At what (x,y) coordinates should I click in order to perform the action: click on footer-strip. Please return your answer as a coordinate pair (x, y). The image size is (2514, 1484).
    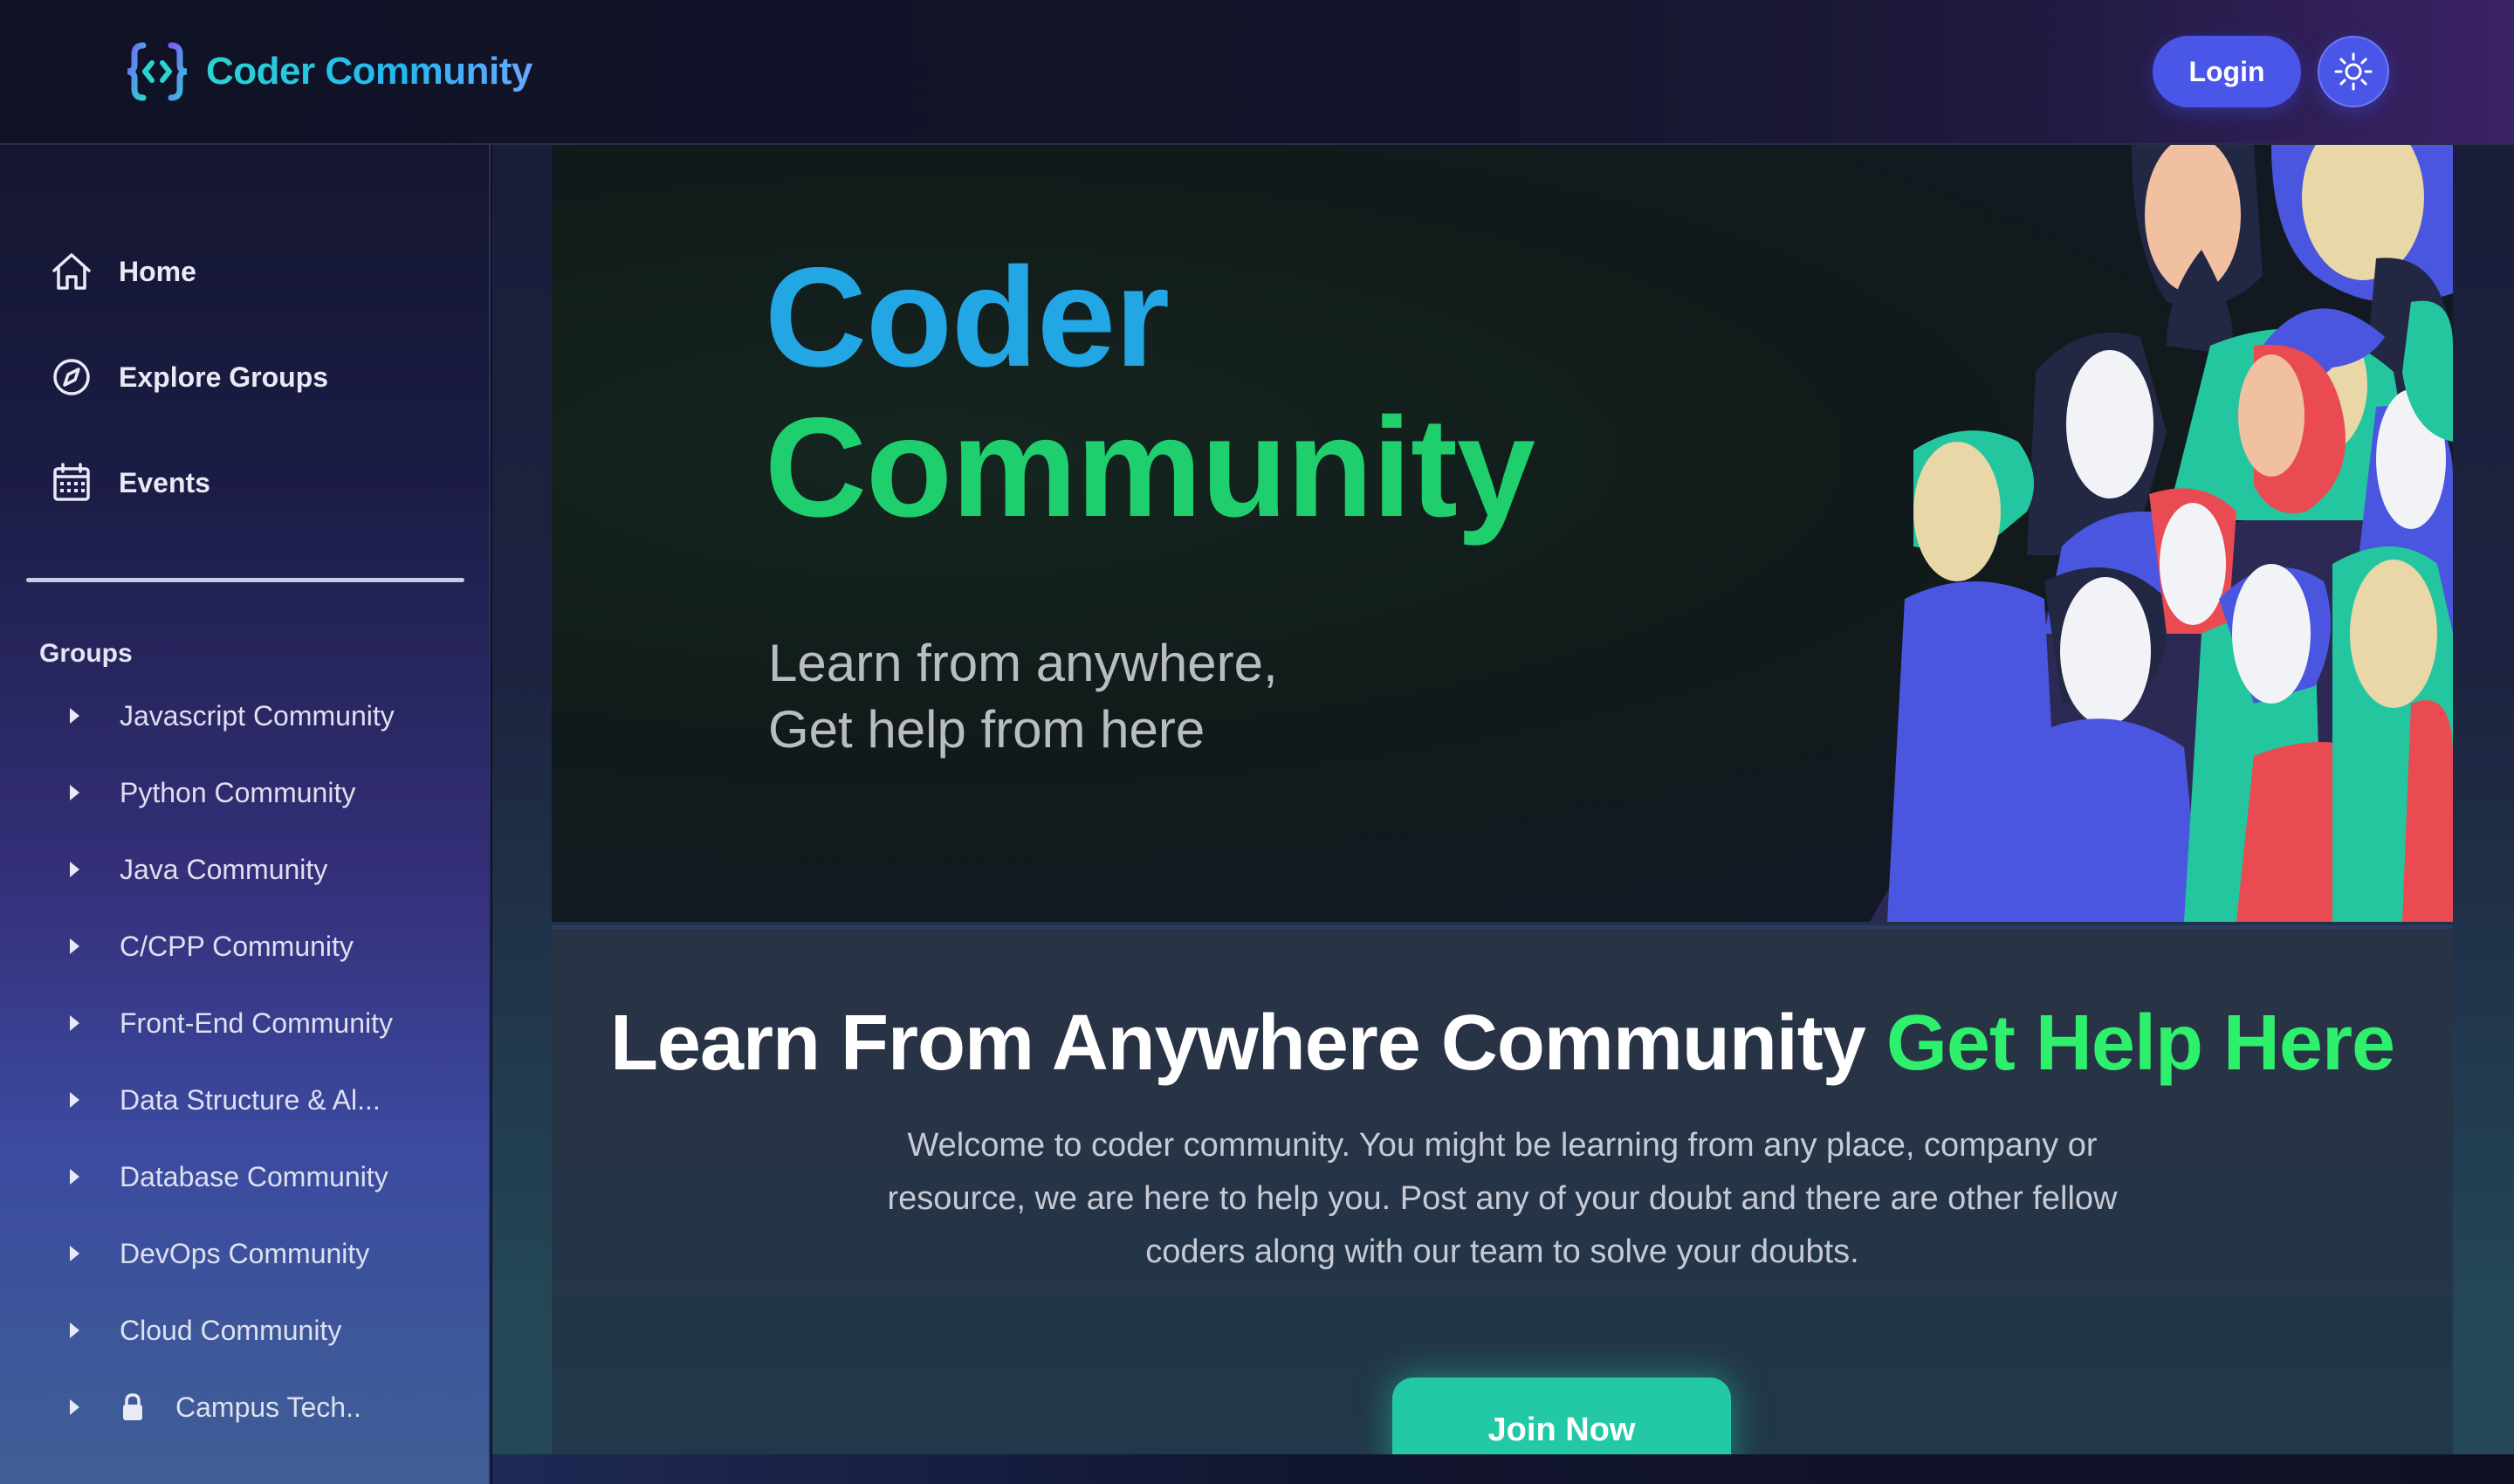
    Looking at the image, I should click on (1503, 1469).